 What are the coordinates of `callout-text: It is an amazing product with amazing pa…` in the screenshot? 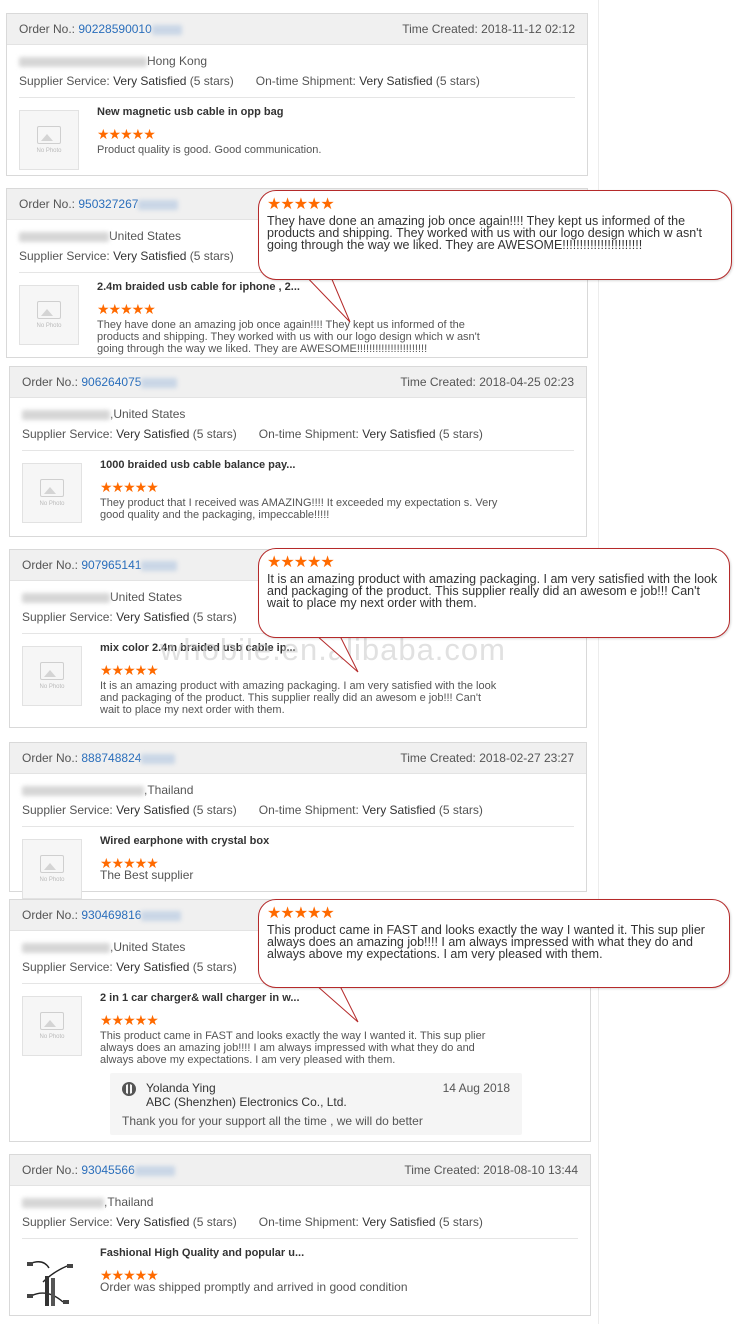 It's located at (492, 591).